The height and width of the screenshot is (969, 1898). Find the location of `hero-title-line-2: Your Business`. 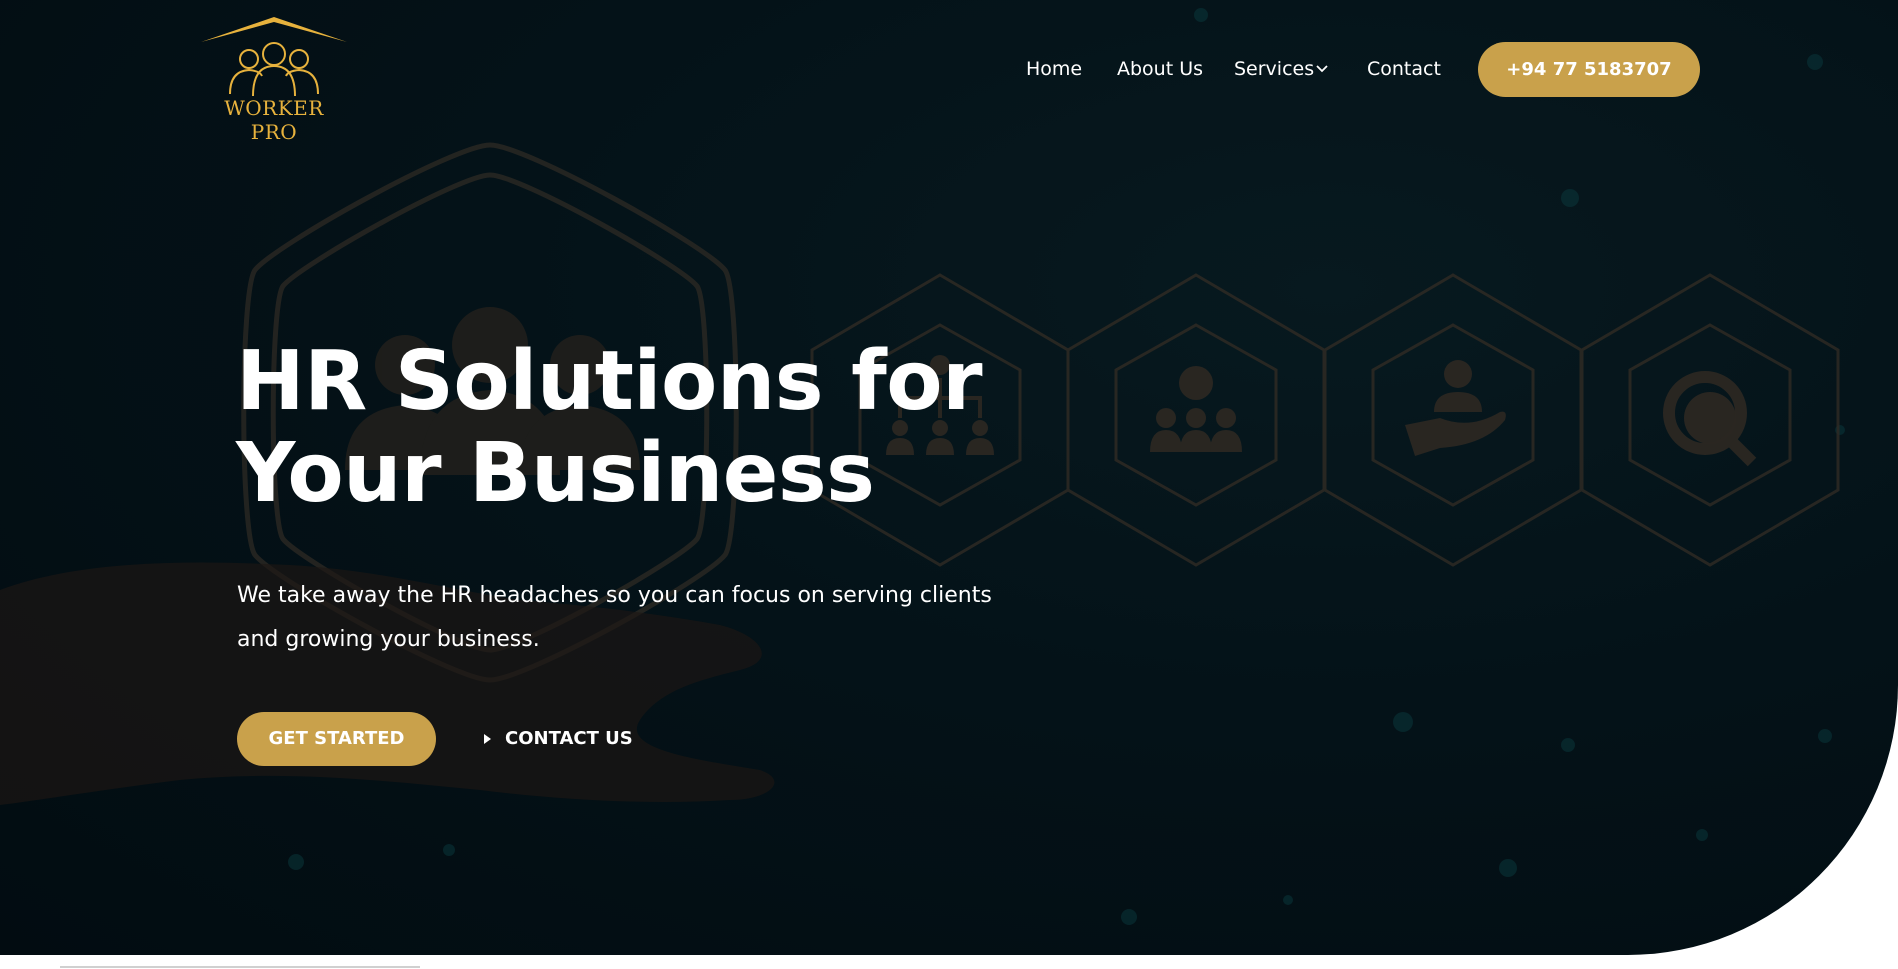

hero-title-line-2: Your Business is located at coordinates (555, 473).